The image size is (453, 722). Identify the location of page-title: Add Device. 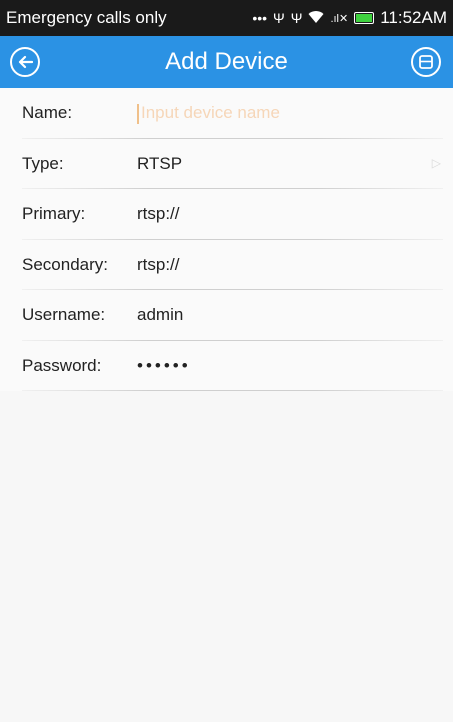
(226, 61).